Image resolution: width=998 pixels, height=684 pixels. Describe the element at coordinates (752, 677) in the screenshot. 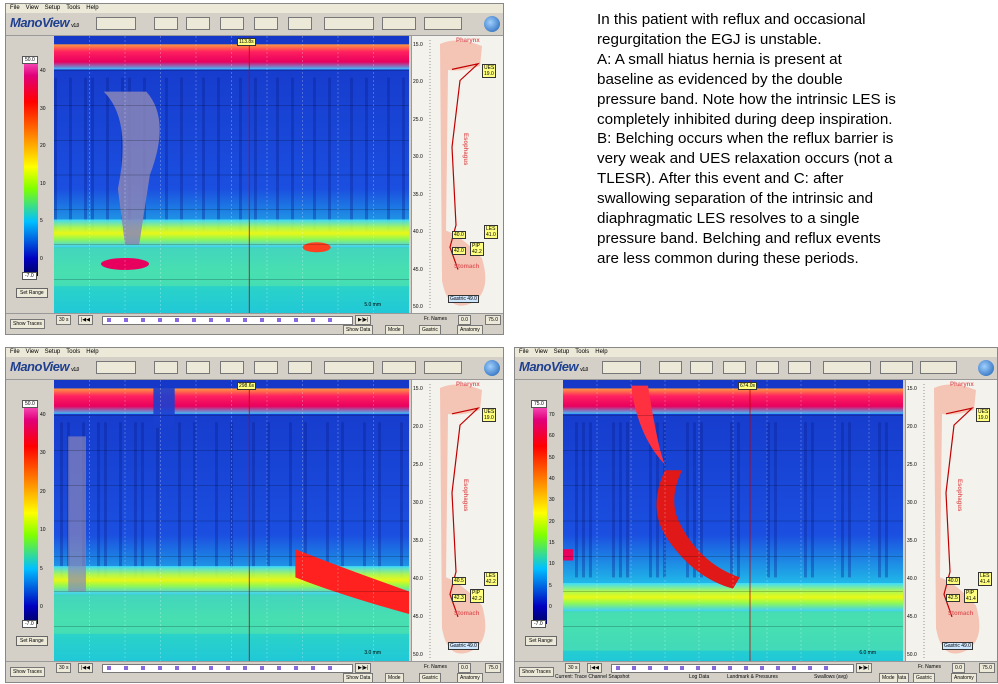

I see `landmark-pressures-button: Landmark & Pressures` at that location.